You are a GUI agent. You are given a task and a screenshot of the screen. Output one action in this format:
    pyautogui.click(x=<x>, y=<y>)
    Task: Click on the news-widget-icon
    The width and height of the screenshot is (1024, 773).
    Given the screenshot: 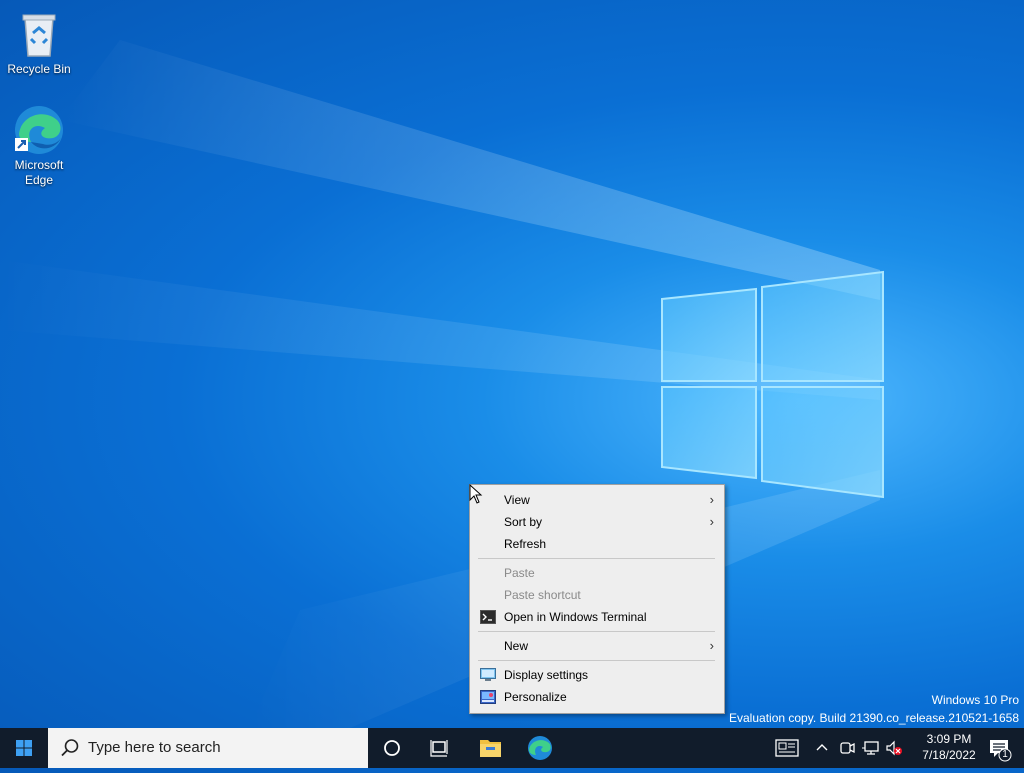 What is the action you would take?
    pyautogui.click(x=787, y=748)
    